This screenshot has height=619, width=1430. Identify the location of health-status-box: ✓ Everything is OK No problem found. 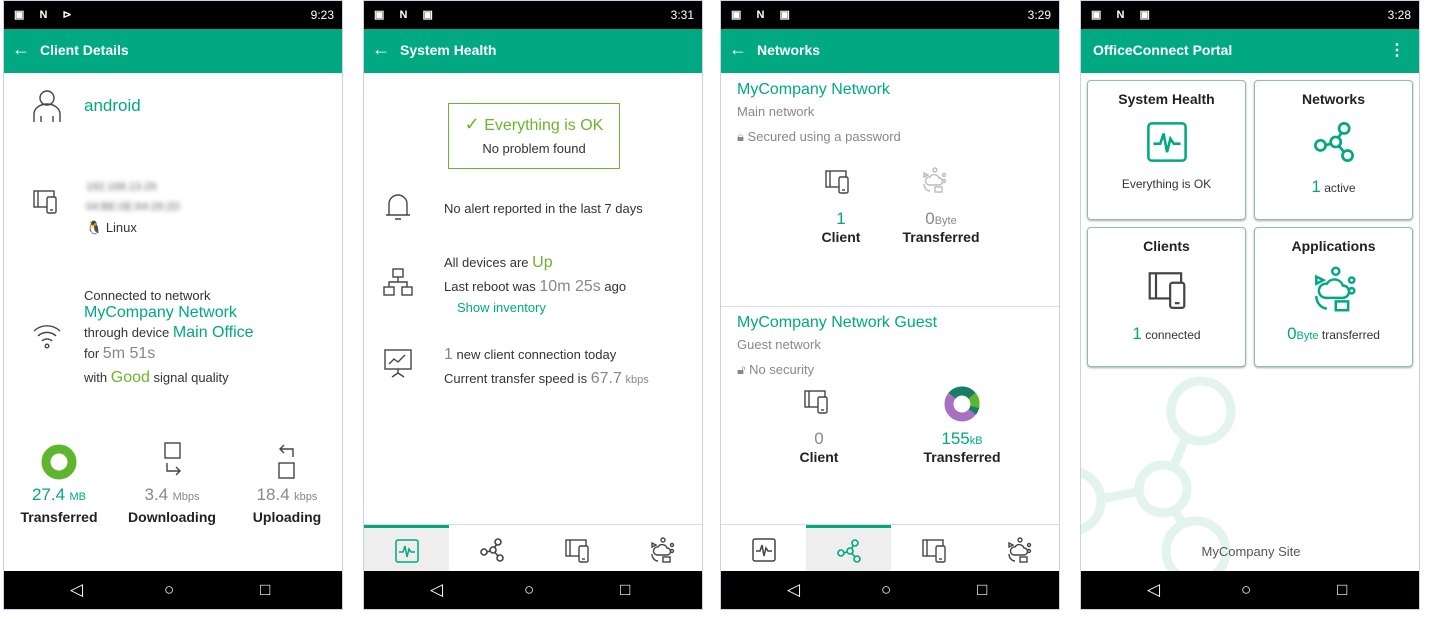
(534, 136).